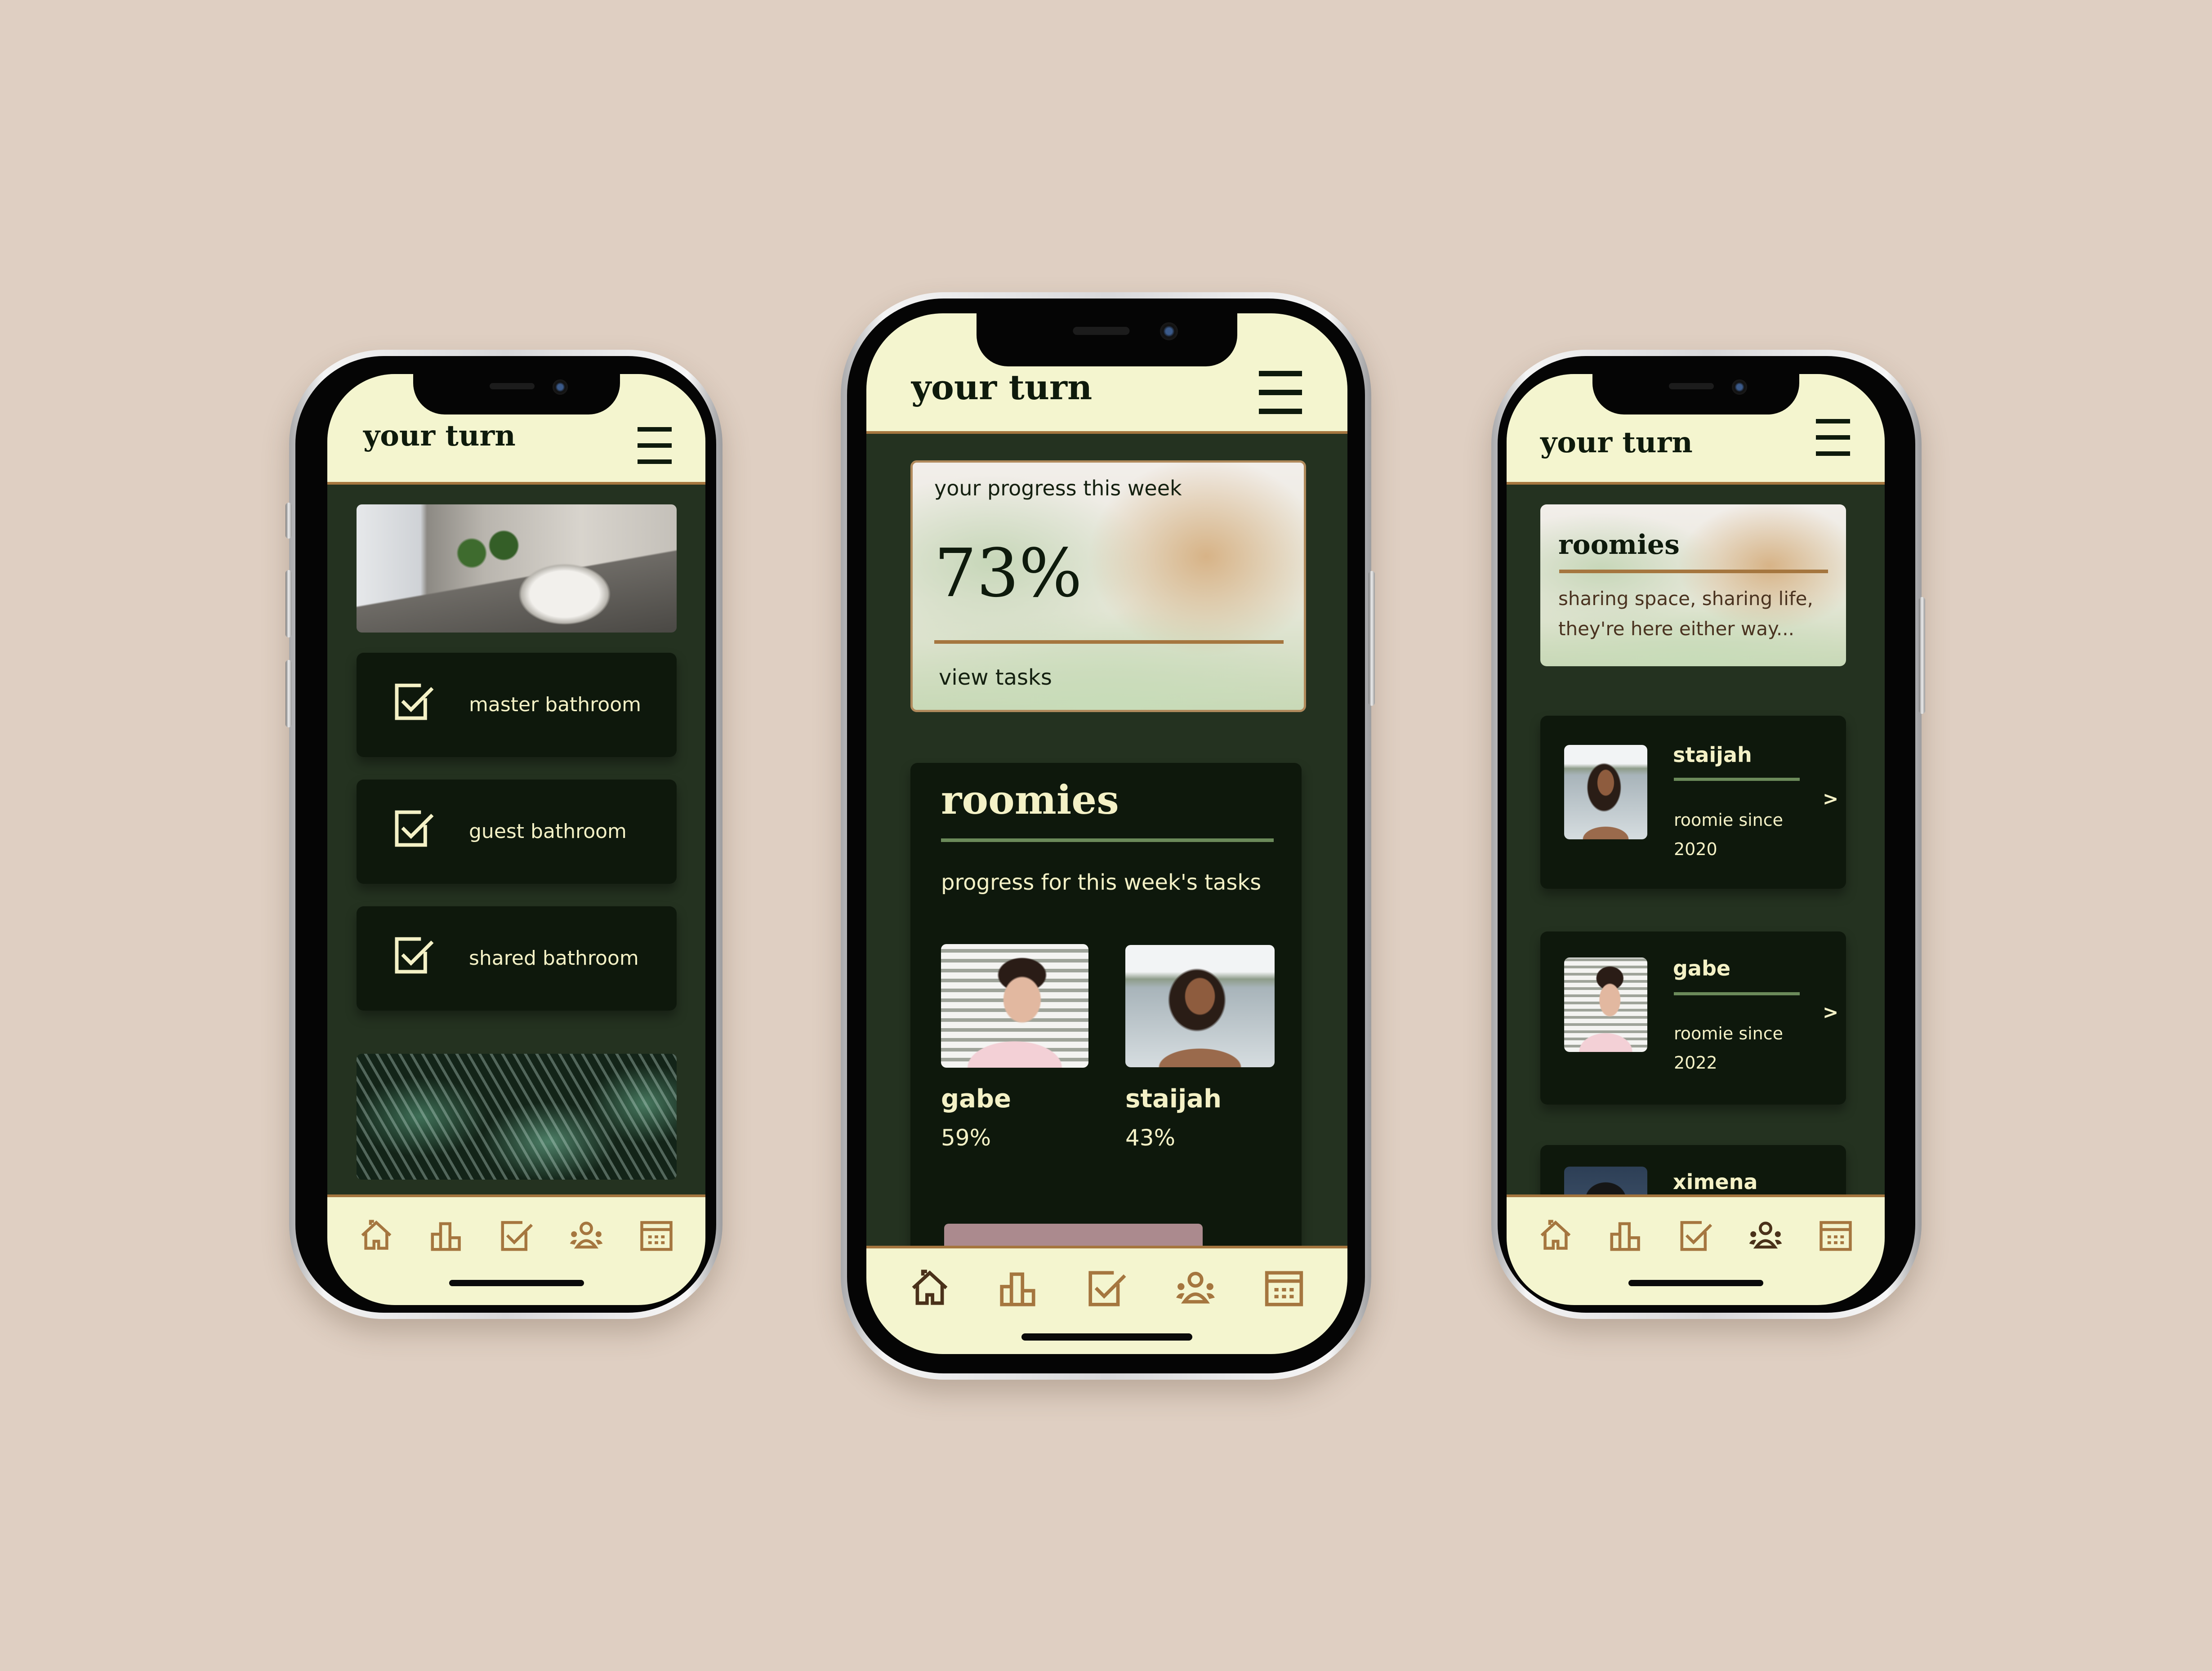  Describe the element at coordinates (1693, 1018) in the screenshot. I see `roomie-list-item: gabe roomie since 2022 >` at that location.